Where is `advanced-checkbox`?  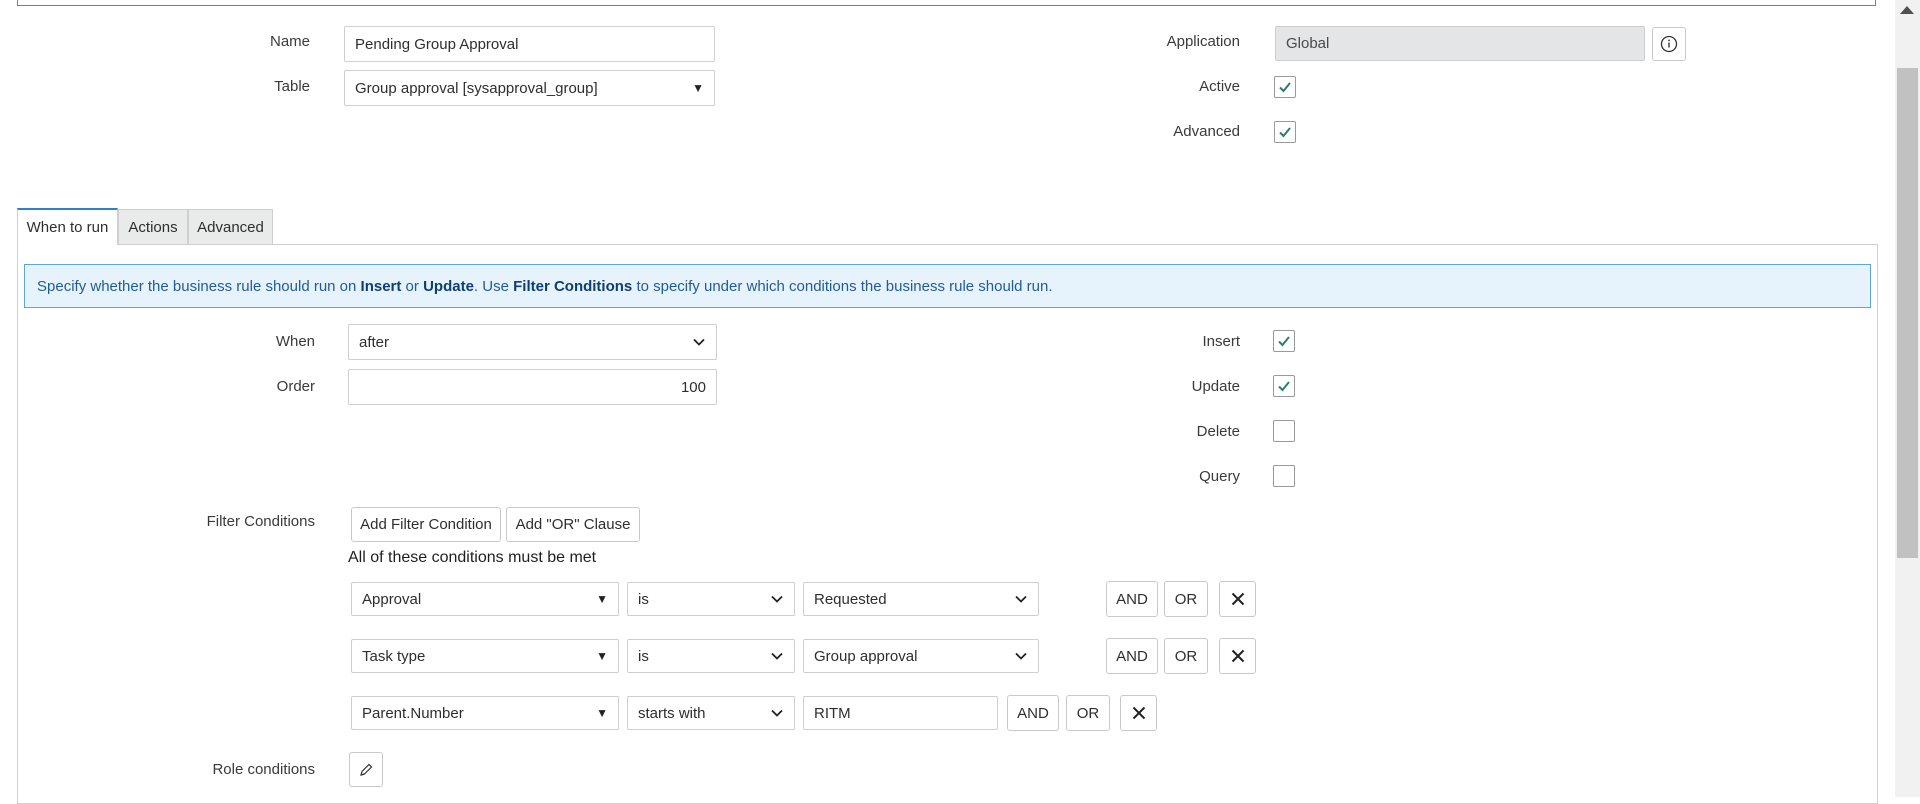
advanced-checkbox is located at coordinates (1285, 132).